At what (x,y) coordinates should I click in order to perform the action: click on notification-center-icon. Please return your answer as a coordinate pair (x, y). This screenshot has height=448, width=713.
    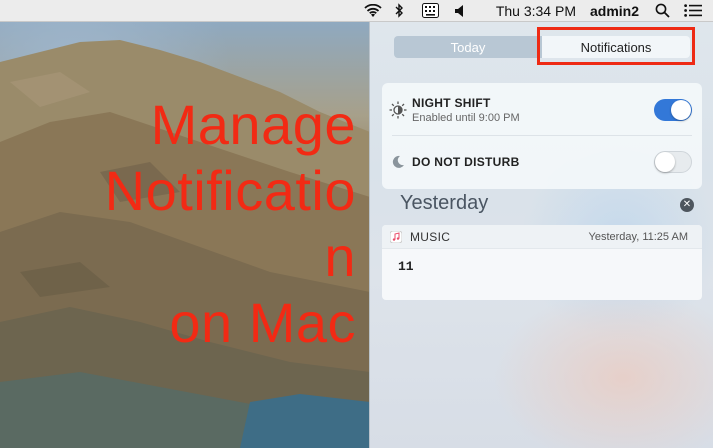
    Looking at the image, I should click on (693, 11).